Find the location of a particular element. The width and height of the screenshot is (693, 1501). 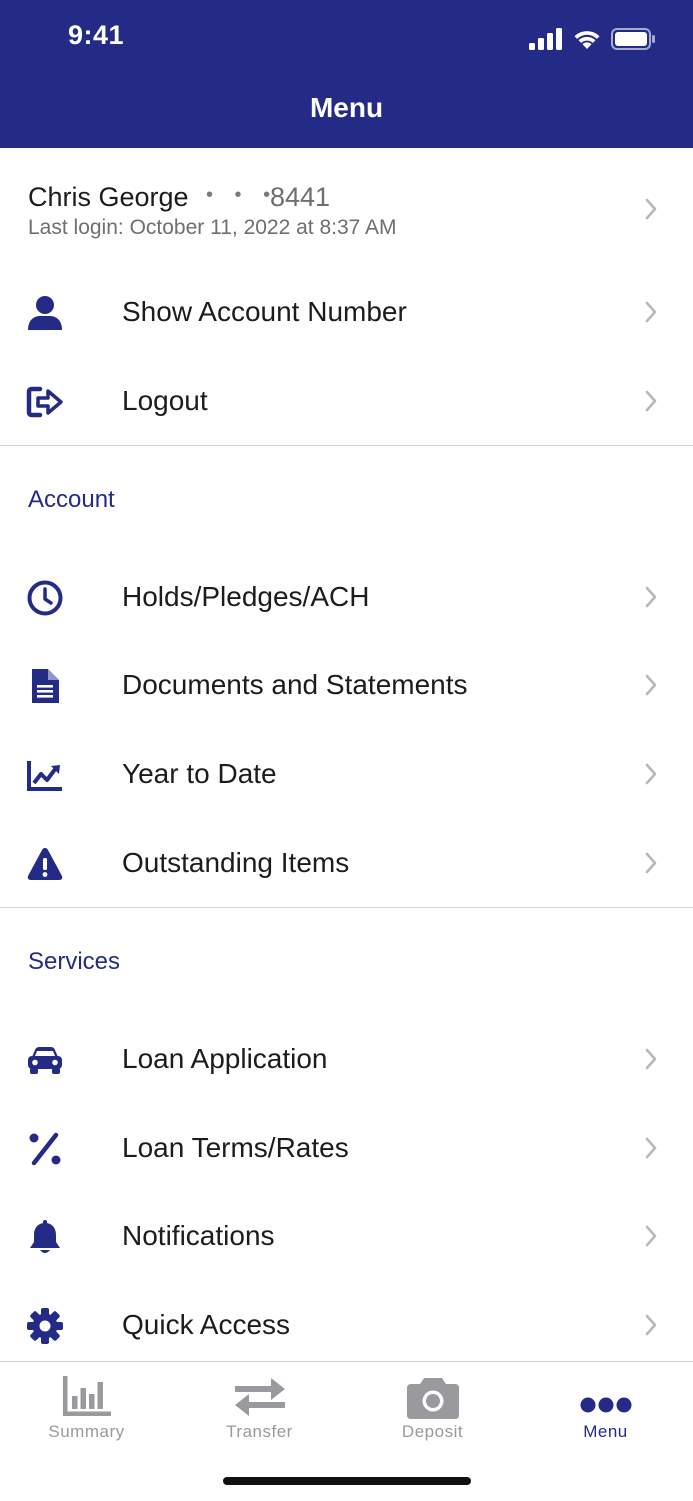

section-title-services: Services is located at coordinates (74, 961).